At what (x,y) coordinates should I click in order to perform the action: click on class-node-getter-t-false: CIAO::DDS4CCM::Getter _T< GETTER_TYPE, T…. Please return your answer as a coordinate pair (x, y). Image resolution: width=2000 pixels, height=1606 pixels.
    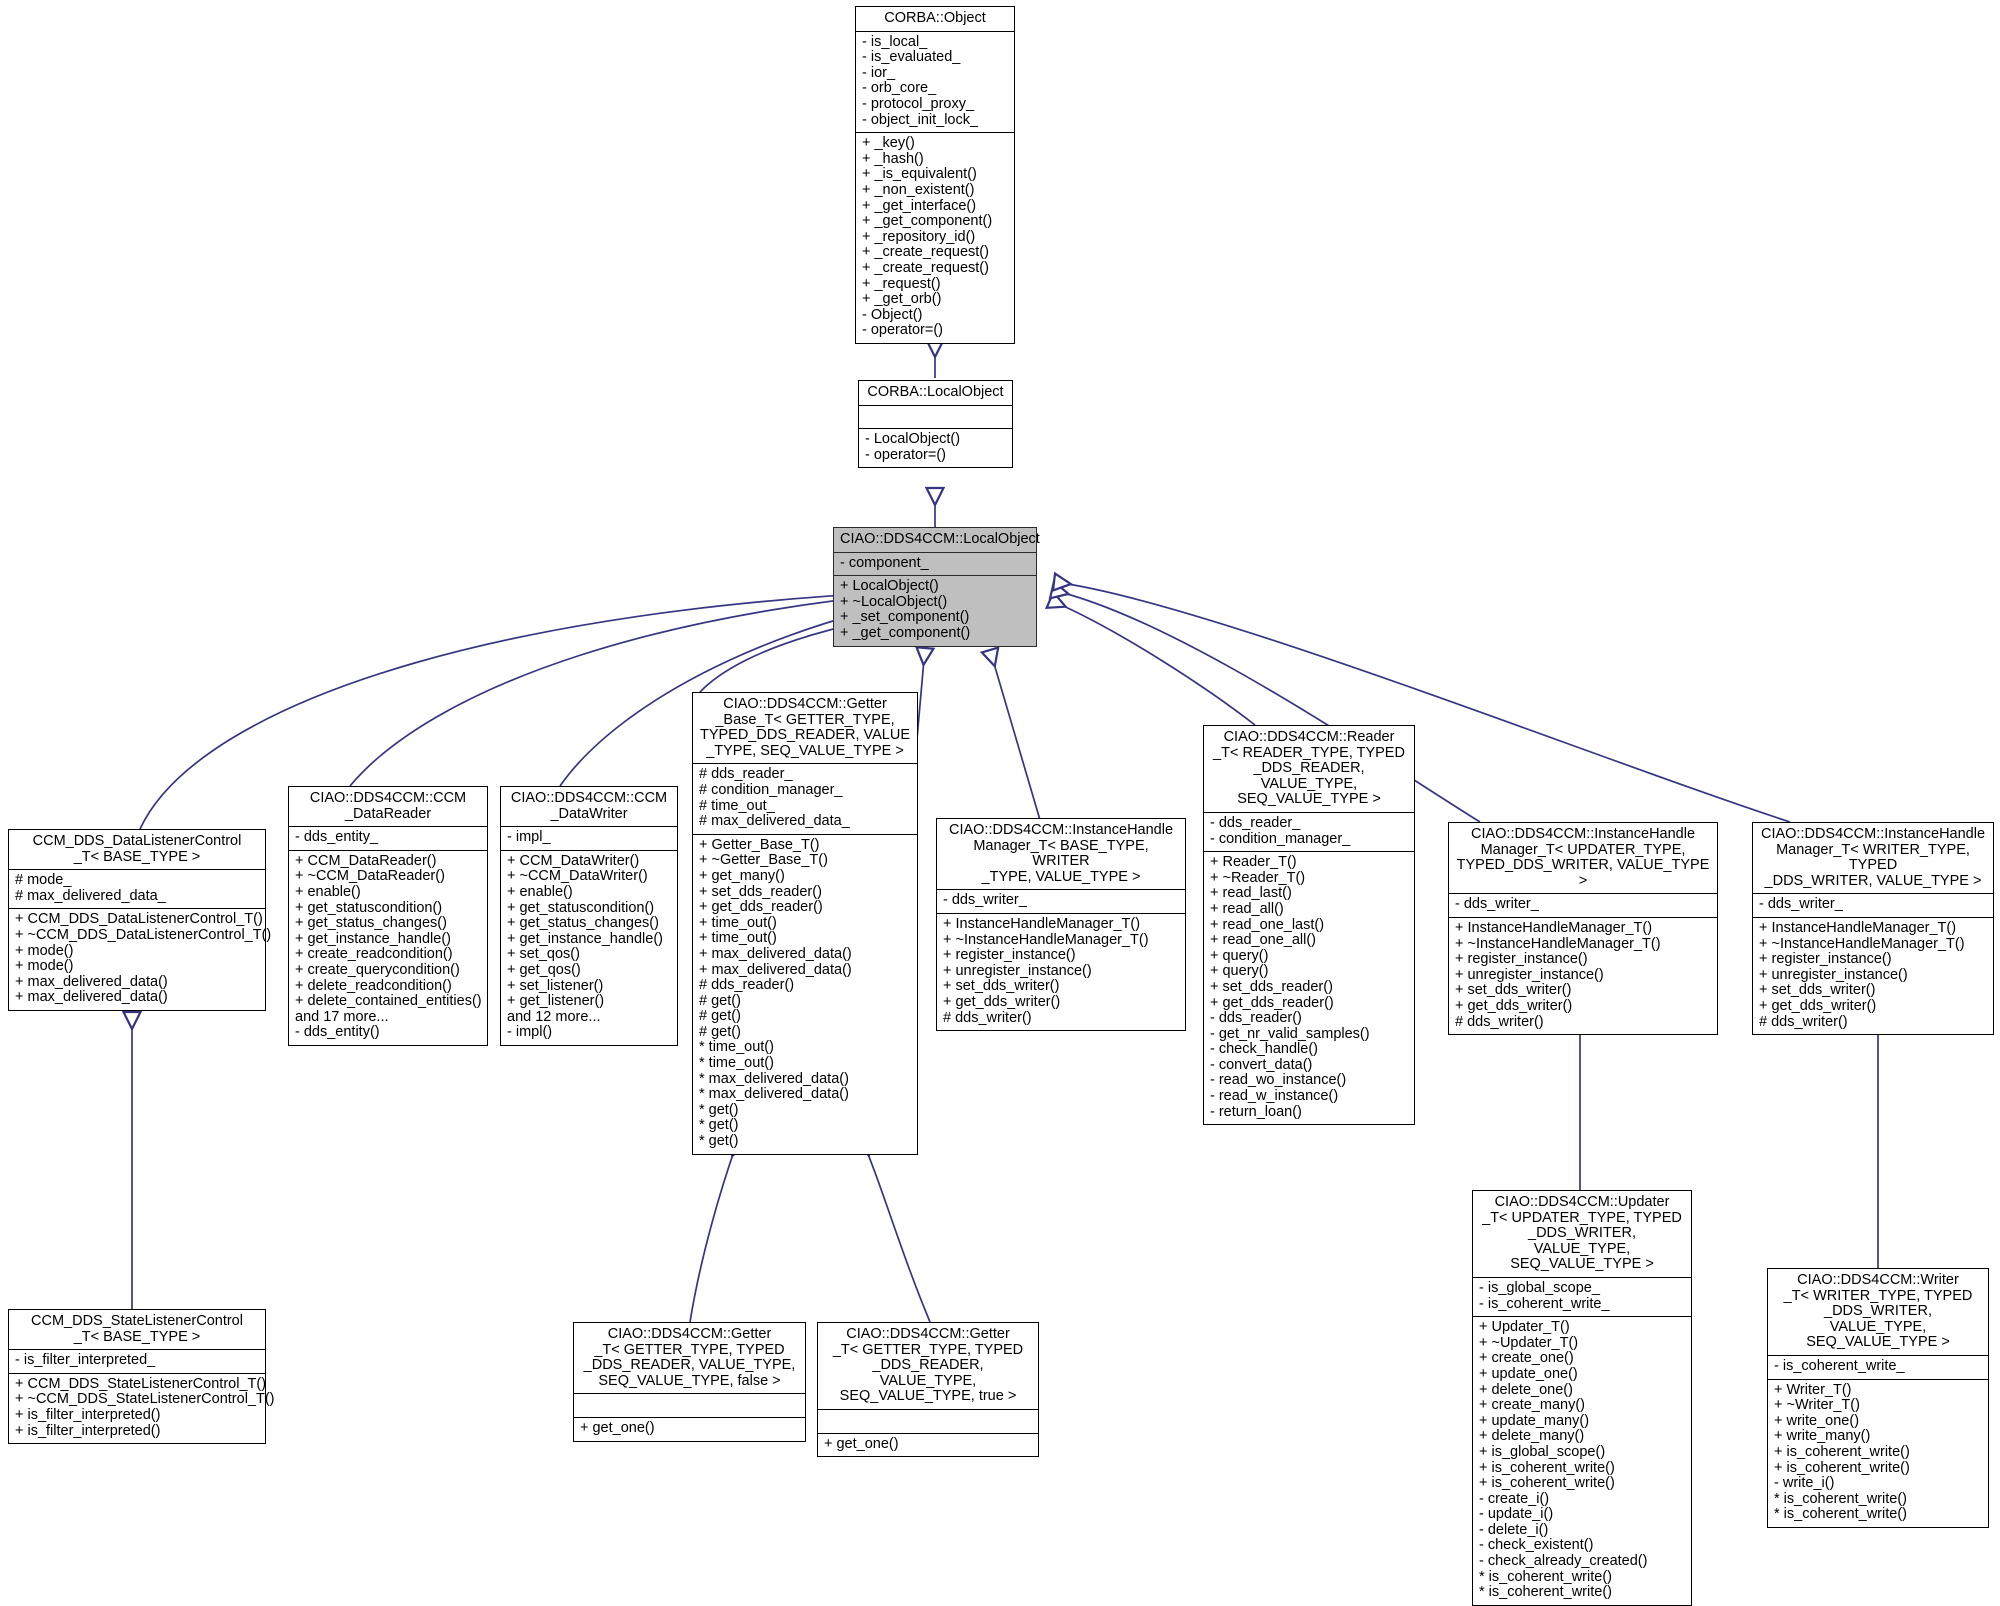
    Looking at the image, I should click on (689, 1382).